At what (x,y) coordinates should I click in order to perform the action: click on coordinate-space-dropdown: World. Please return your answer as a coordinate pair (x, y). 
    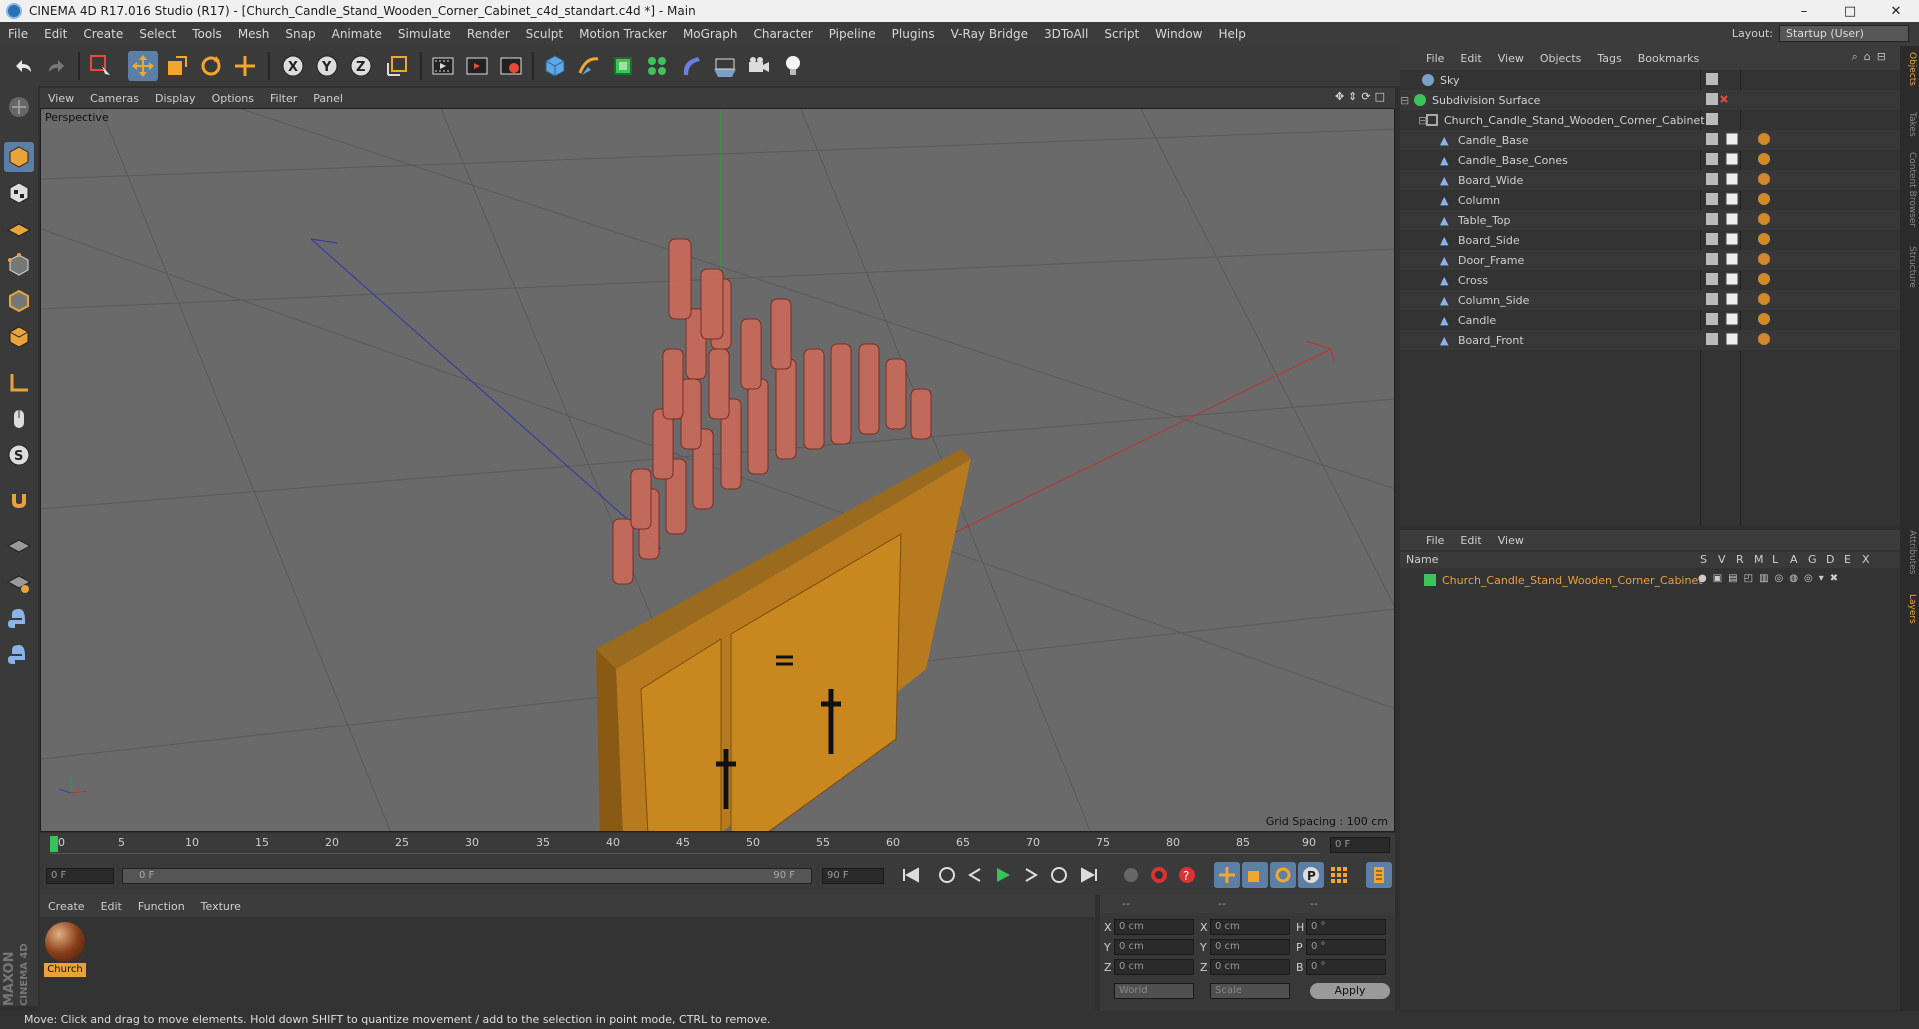
    Looking at the image, I should click on (1154, 991).